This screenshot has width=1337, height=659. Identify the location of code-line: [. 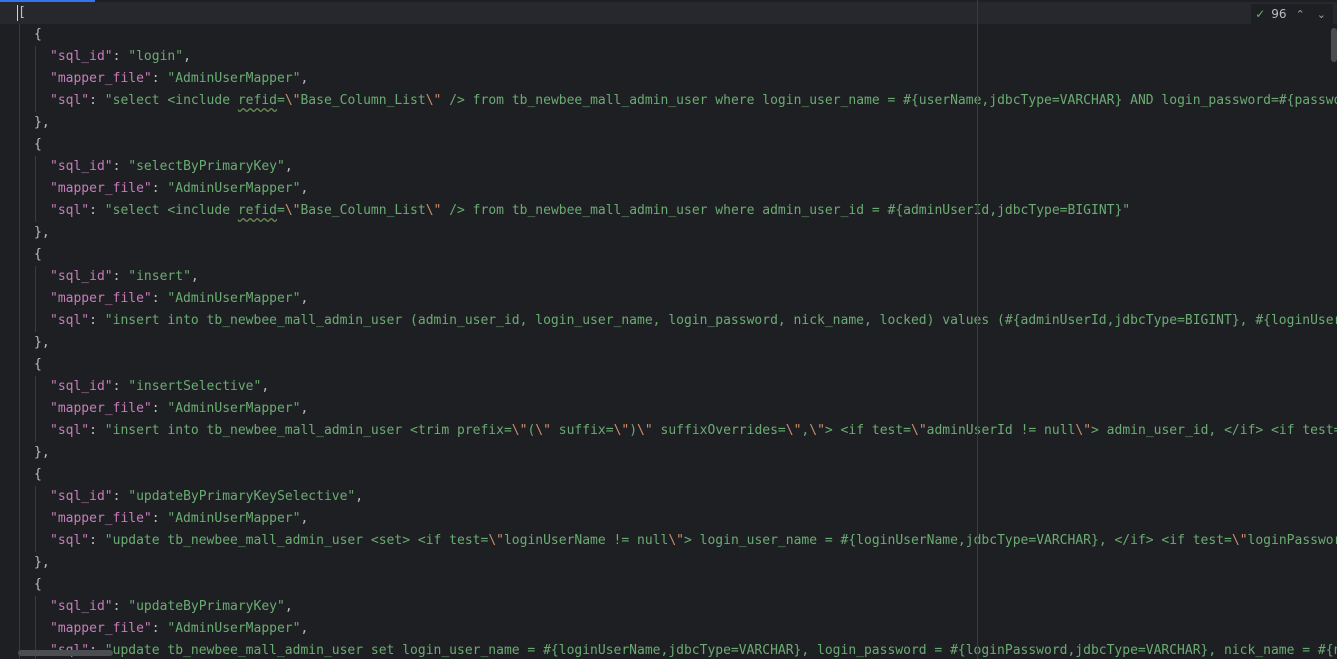
(668, 13).